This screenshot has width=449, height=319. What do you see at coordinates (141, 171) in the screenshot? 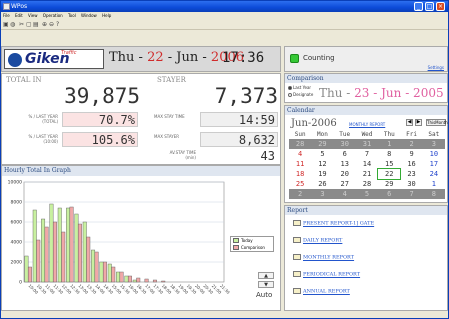
I see `graph-title: Hourly Total In Graph` at bounding box center [141, 171].